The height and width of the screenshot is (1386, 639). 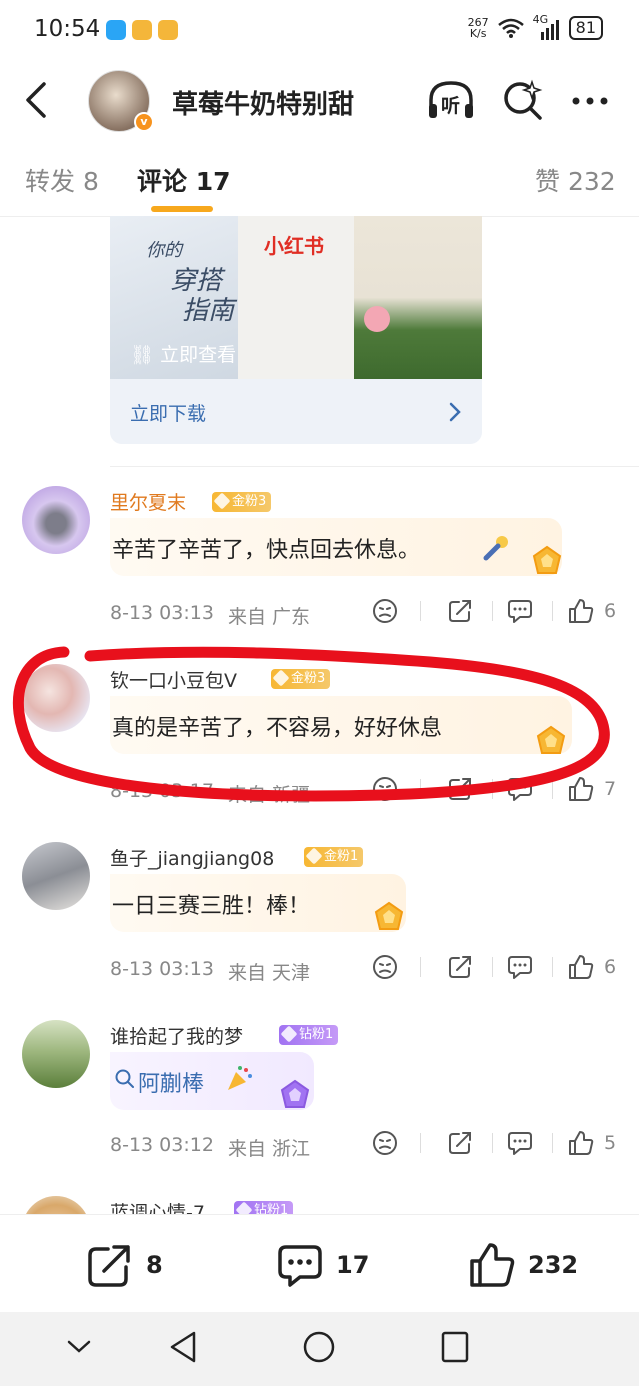 What do you see at coordinates (296, 411) in the screenshot?
I see `ad-download-button: 立即下载` at bounding box center [296, 411].